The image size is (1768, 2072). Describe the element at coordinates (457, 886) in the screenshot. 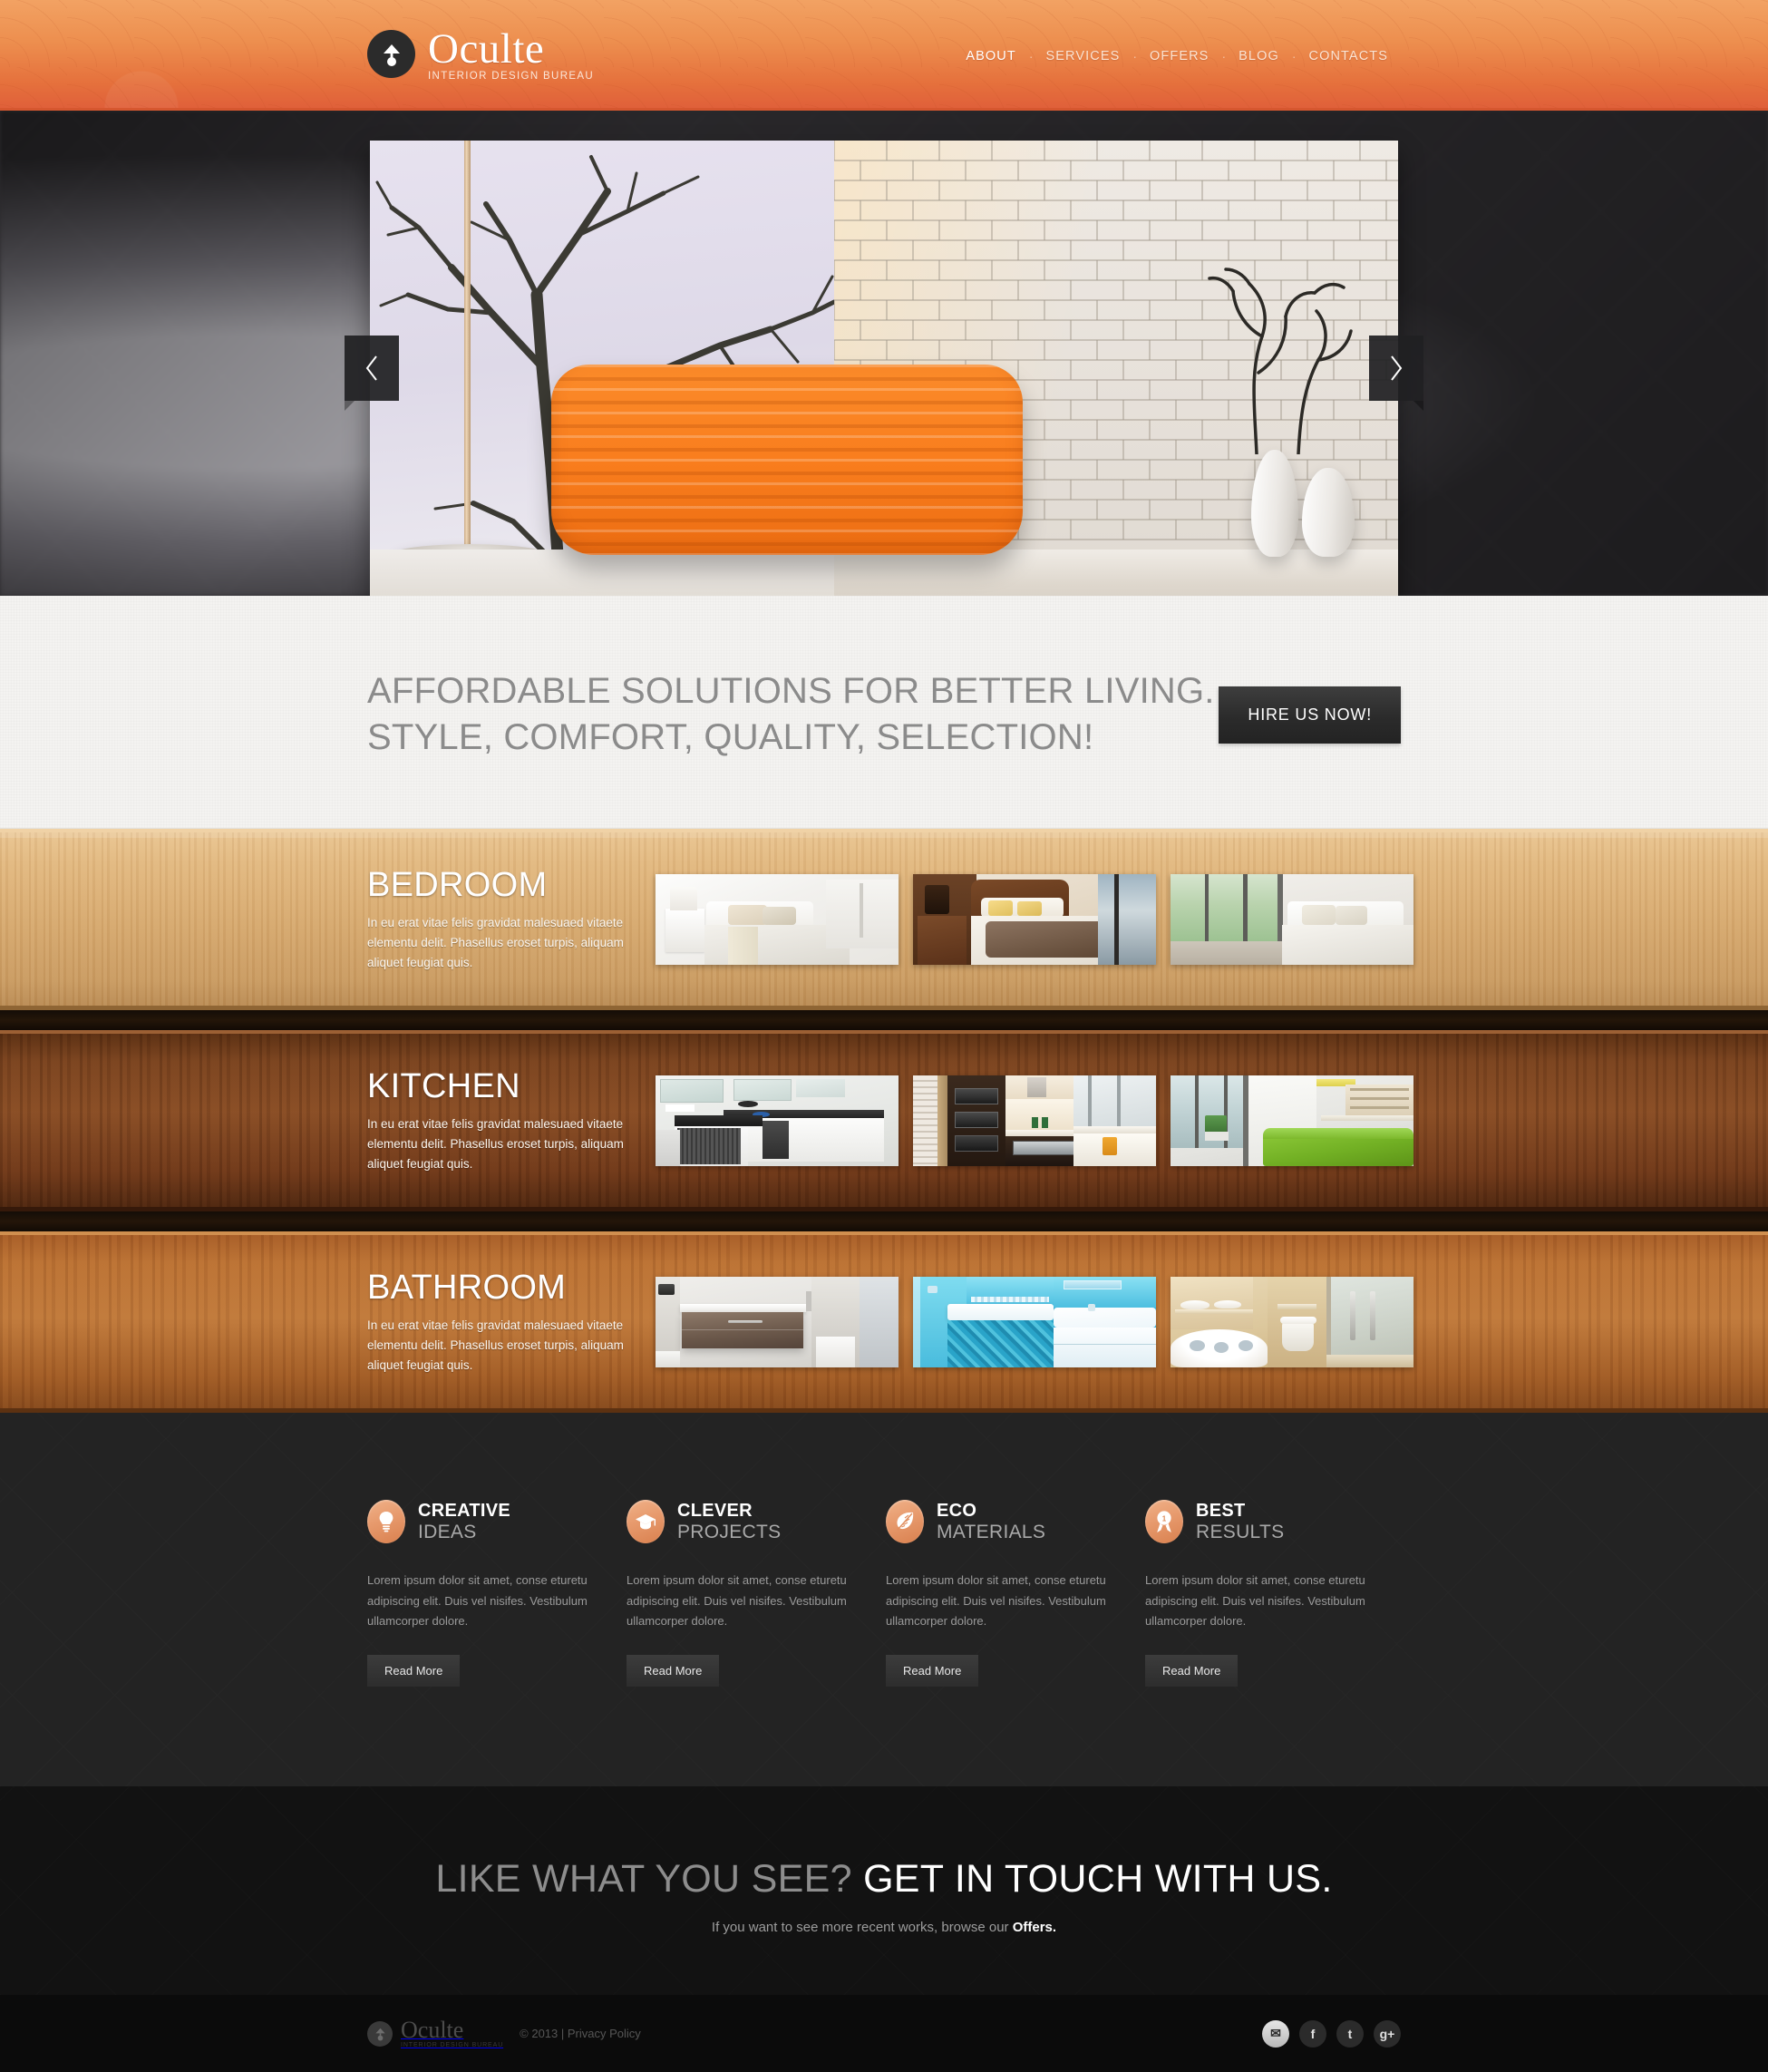

I see `room-title-bedroom: BEDROOM` at that location.